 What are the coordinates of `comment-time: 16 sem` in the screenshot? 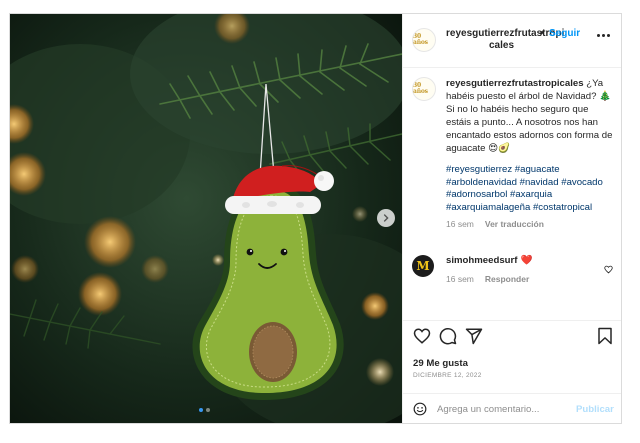 It's located at (460, 279).